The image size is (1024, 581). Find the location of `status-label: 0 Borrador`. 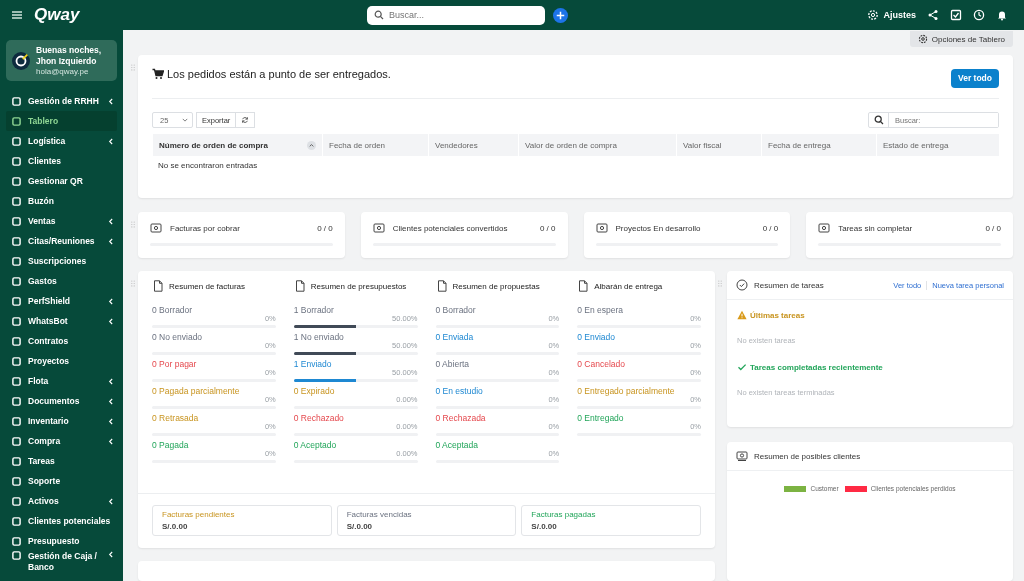

status-label: 0 Borrador is located at coordinates (173, 311).